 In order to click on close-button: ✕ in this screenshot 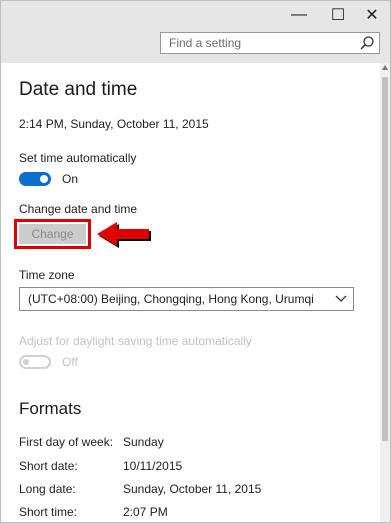, I will do `click(372, 15)`.